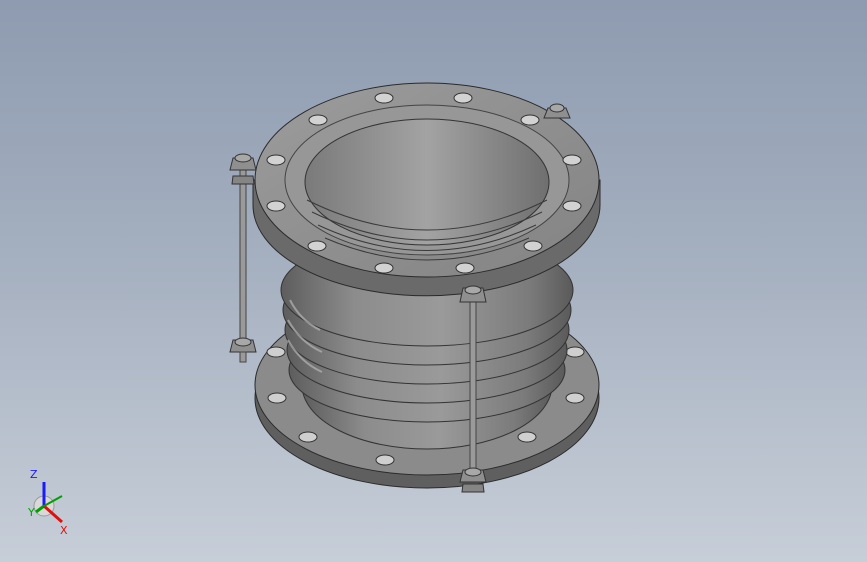 This screenshot has height=562, width=867. I want to click on tie-rod-back, so click(557, 111).